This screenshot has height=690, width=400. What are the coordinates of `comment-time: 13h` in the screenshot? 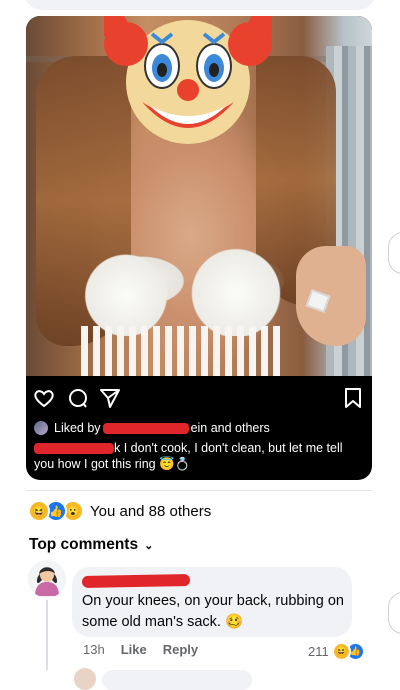 It's located at (94, 649).